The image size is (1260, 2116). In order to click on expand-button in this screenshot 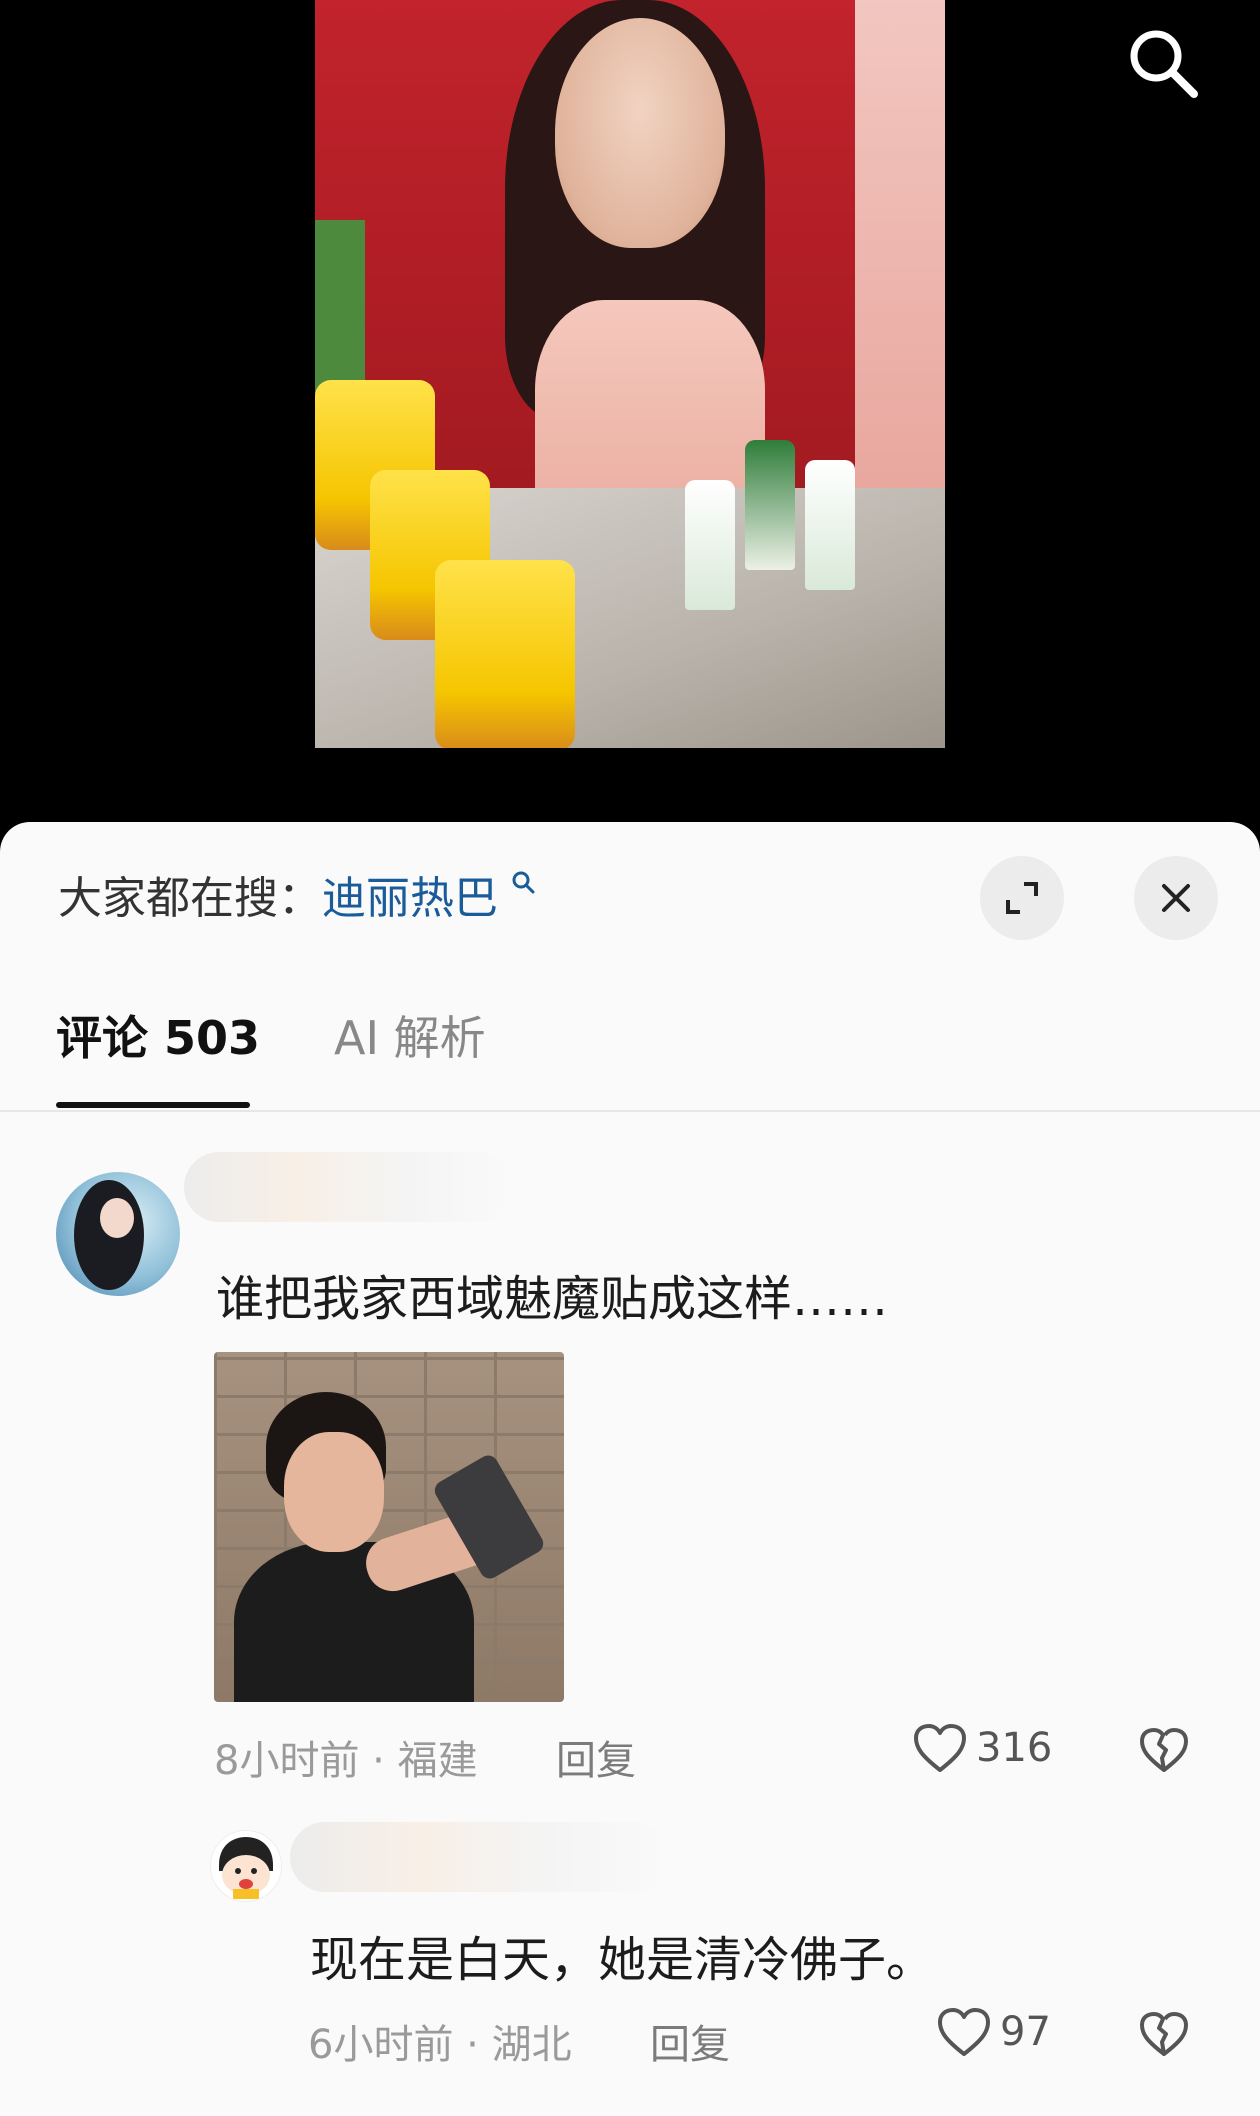, I will do `click(1022, 898)`.